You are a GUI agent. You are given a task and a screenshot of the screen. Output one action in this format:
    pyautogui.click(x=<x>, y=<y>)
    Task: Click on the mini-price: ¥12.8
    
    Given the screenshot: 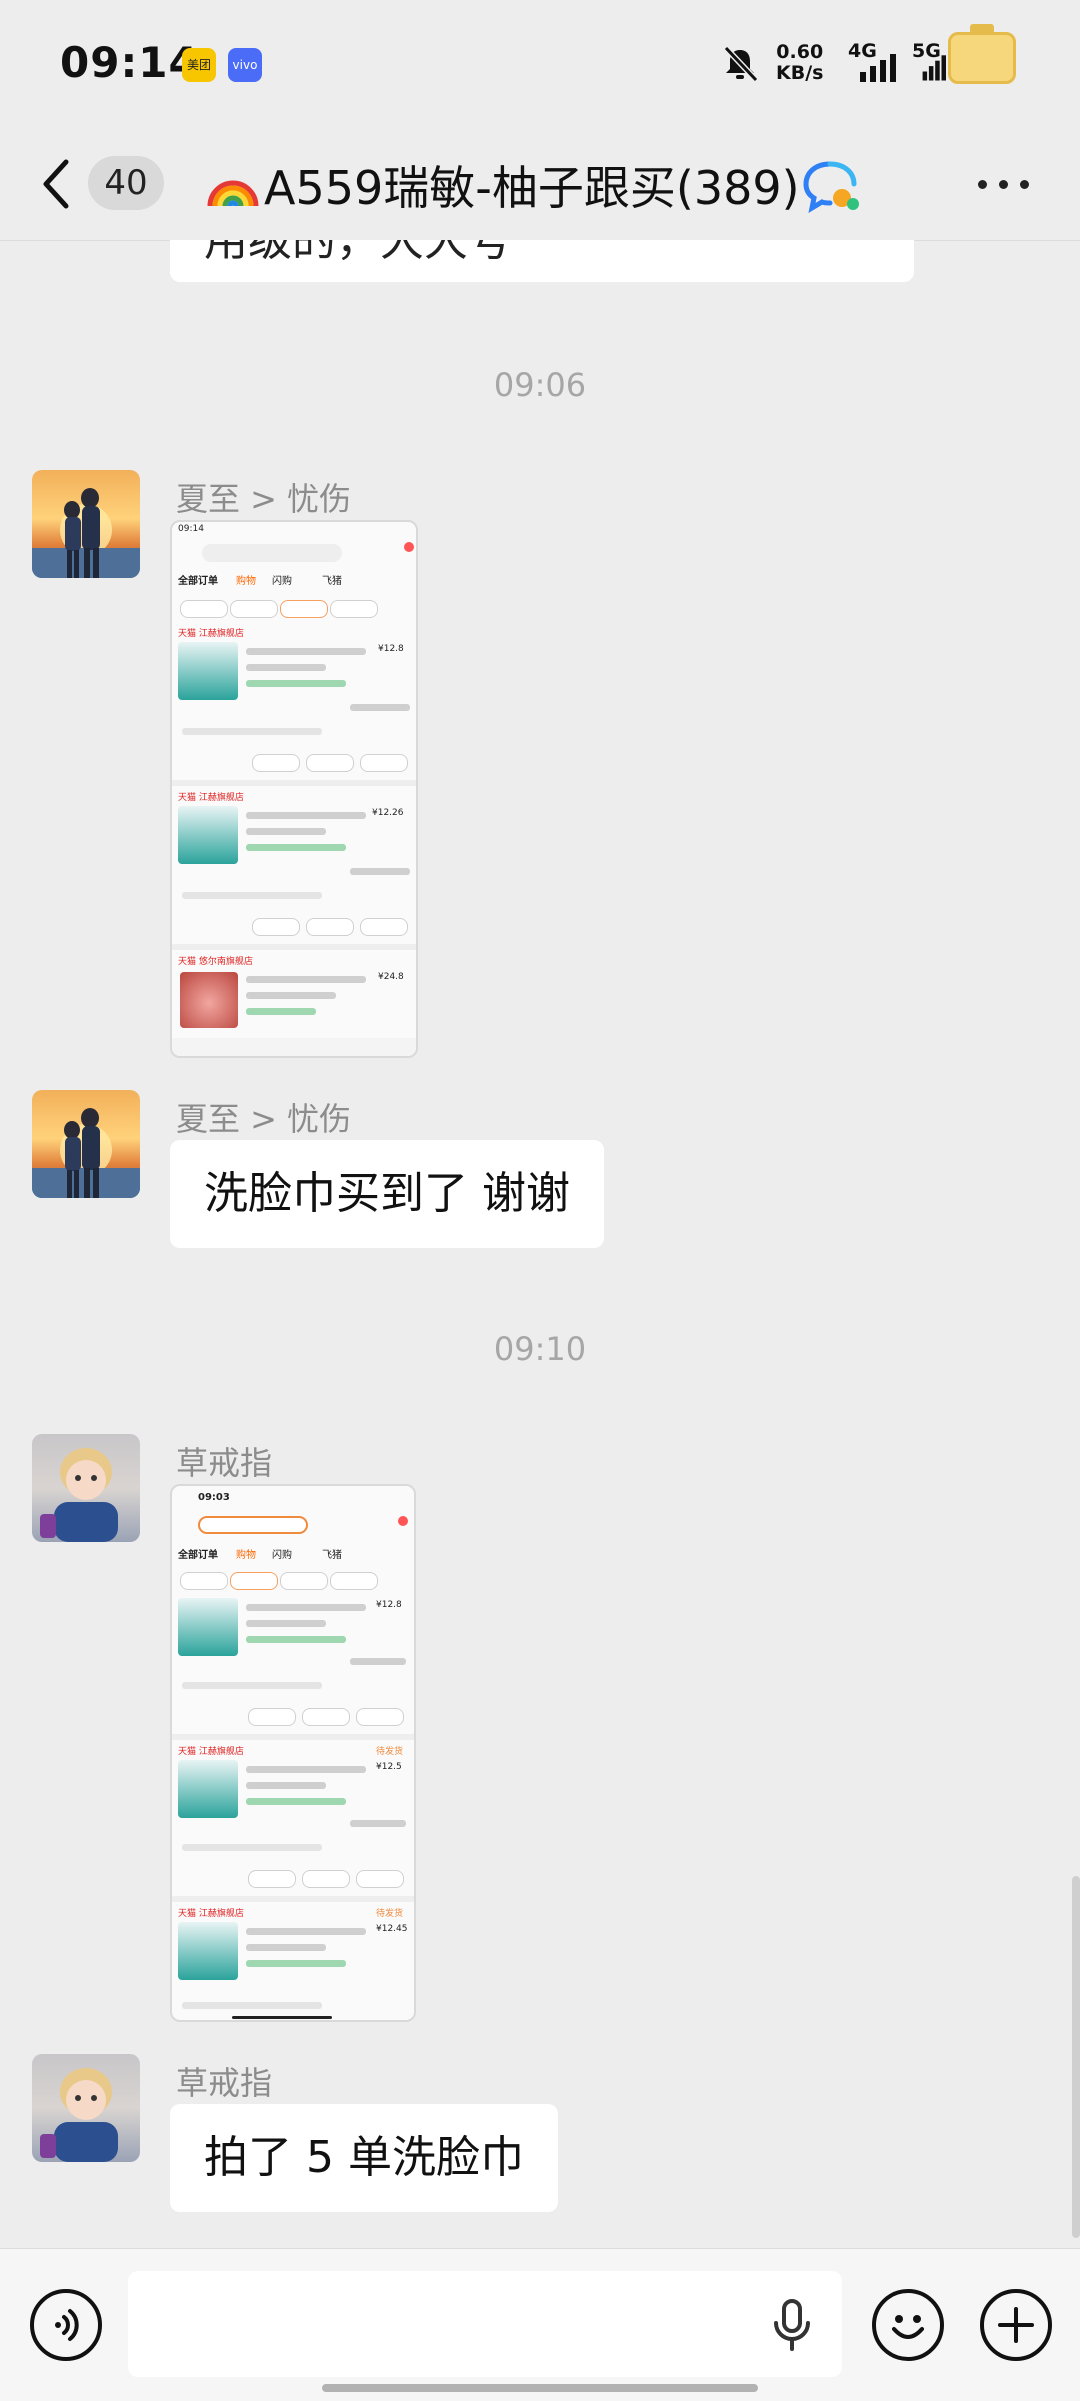 What is the action you would take?
    pyautogui.click(x=389, y=1605)
    